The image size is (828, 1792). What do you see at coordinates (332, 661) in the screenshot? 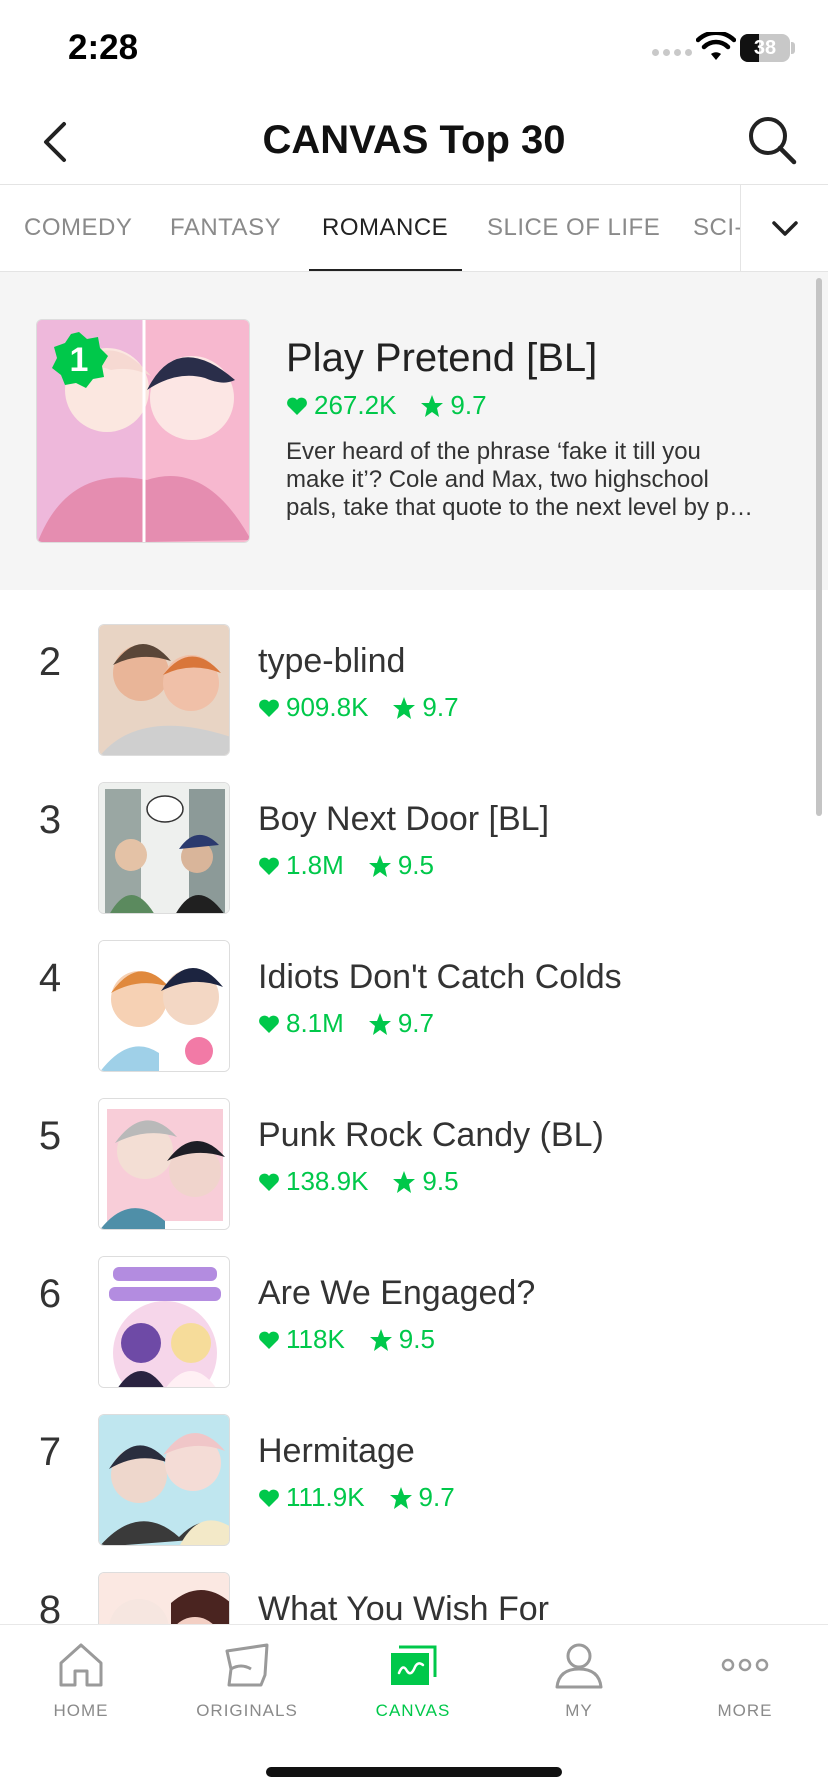
I see `series-title: type-blind` at bounding box center [332, 661].